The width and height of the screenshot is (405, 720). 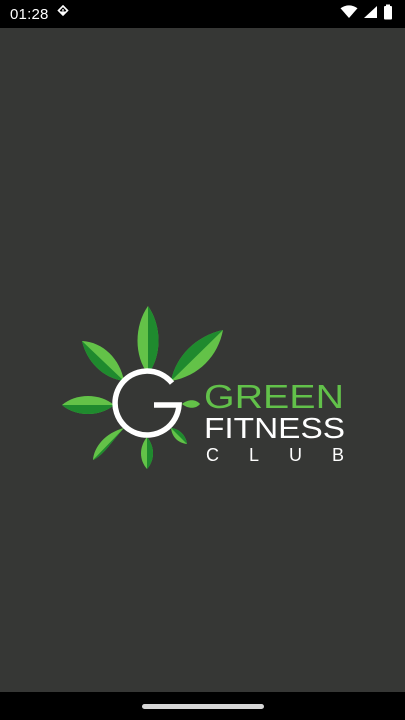 I want to click on status-right, so click(x=366, y=14).